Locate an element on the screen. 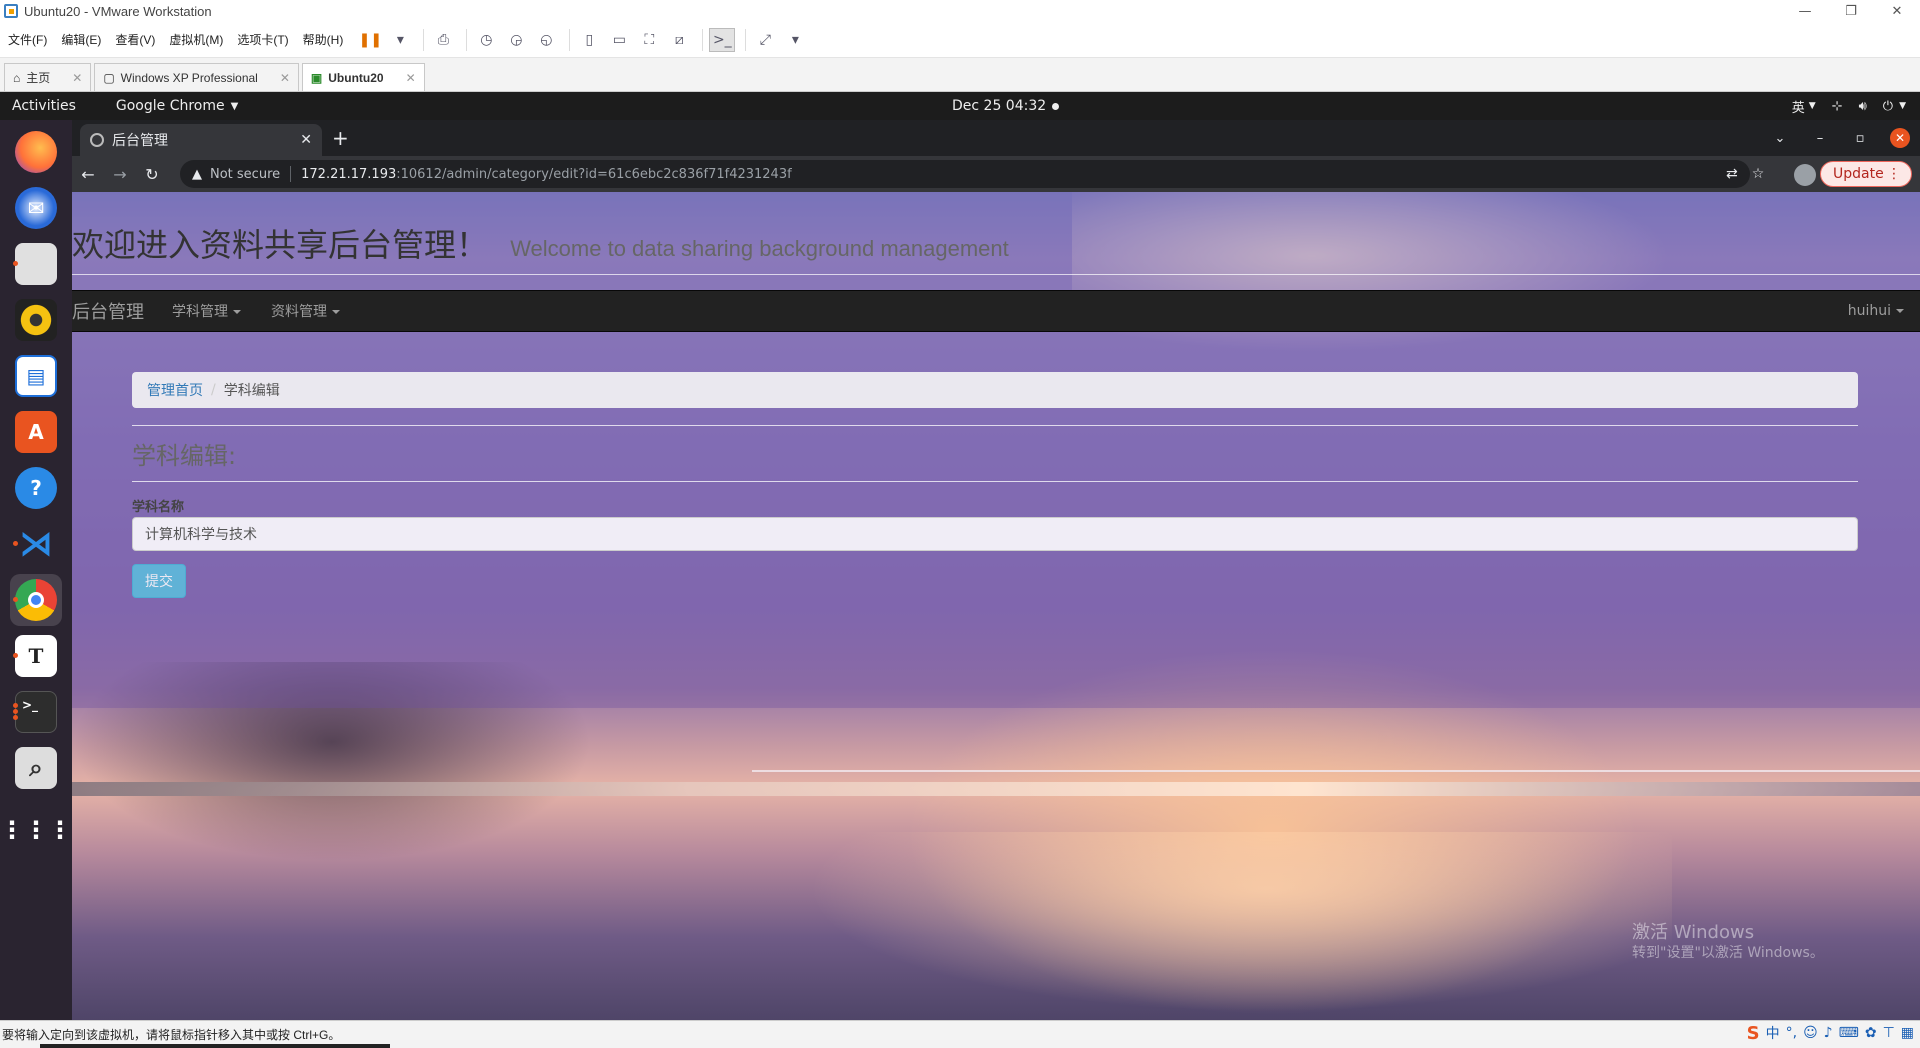  ime-language: 中 is located at coordinates (1773, 1033).